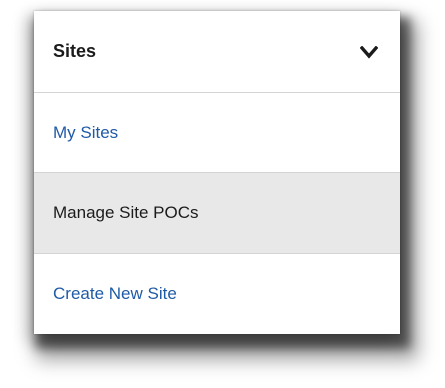  What do you see at coordinates (75, 51) in the screenshot?
I see `sites-menu-title: Sites` at bounding box center [75, 51].